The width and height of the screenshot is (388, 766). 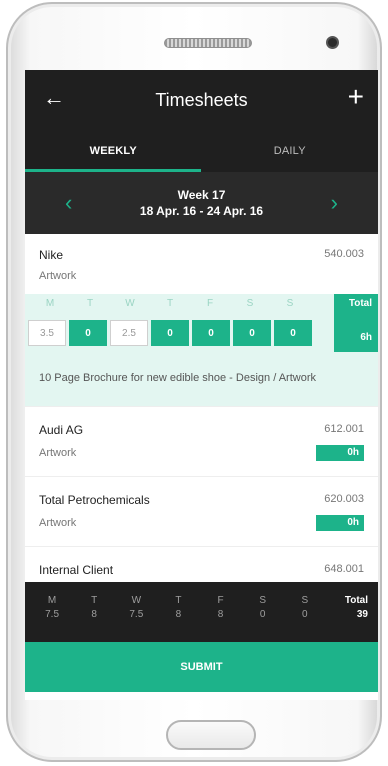 What do you see at coordinates (201, 441) in the screenshot?
I see `entry-card: Audi AG 612.001 Artwork 0h` at bounding box center [201, 441].